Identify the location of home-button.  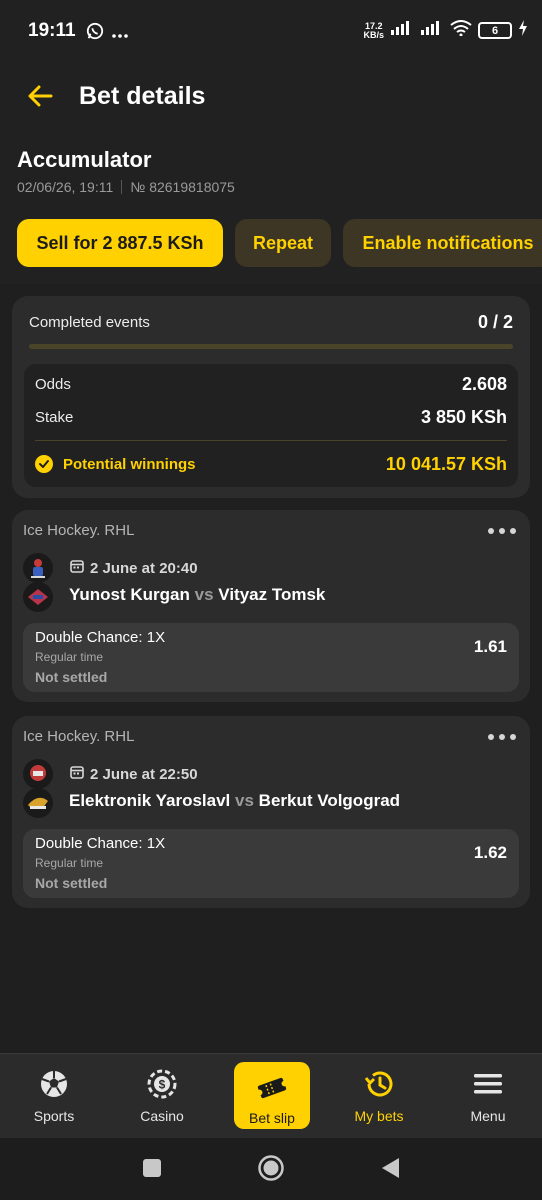
(271, 1168).